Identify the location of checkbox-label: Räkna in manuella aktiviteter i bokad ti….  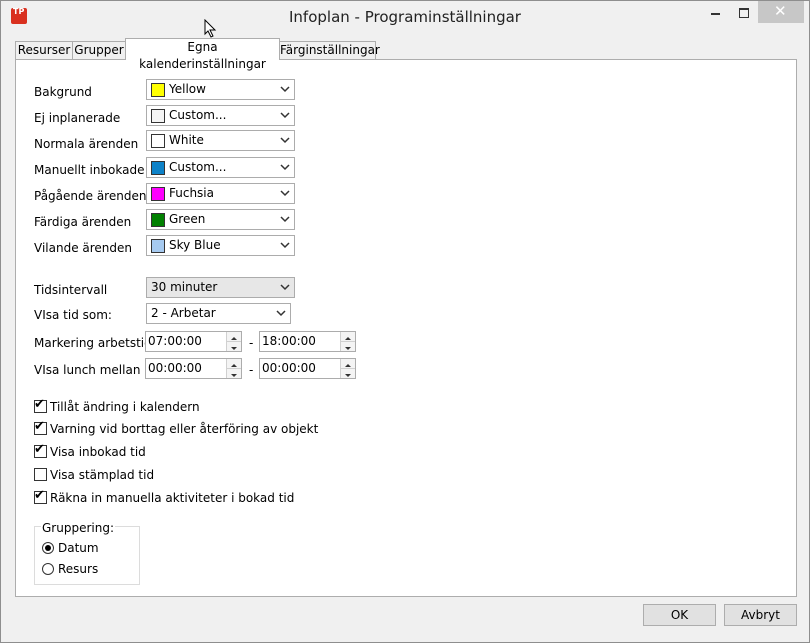
(172, 498).